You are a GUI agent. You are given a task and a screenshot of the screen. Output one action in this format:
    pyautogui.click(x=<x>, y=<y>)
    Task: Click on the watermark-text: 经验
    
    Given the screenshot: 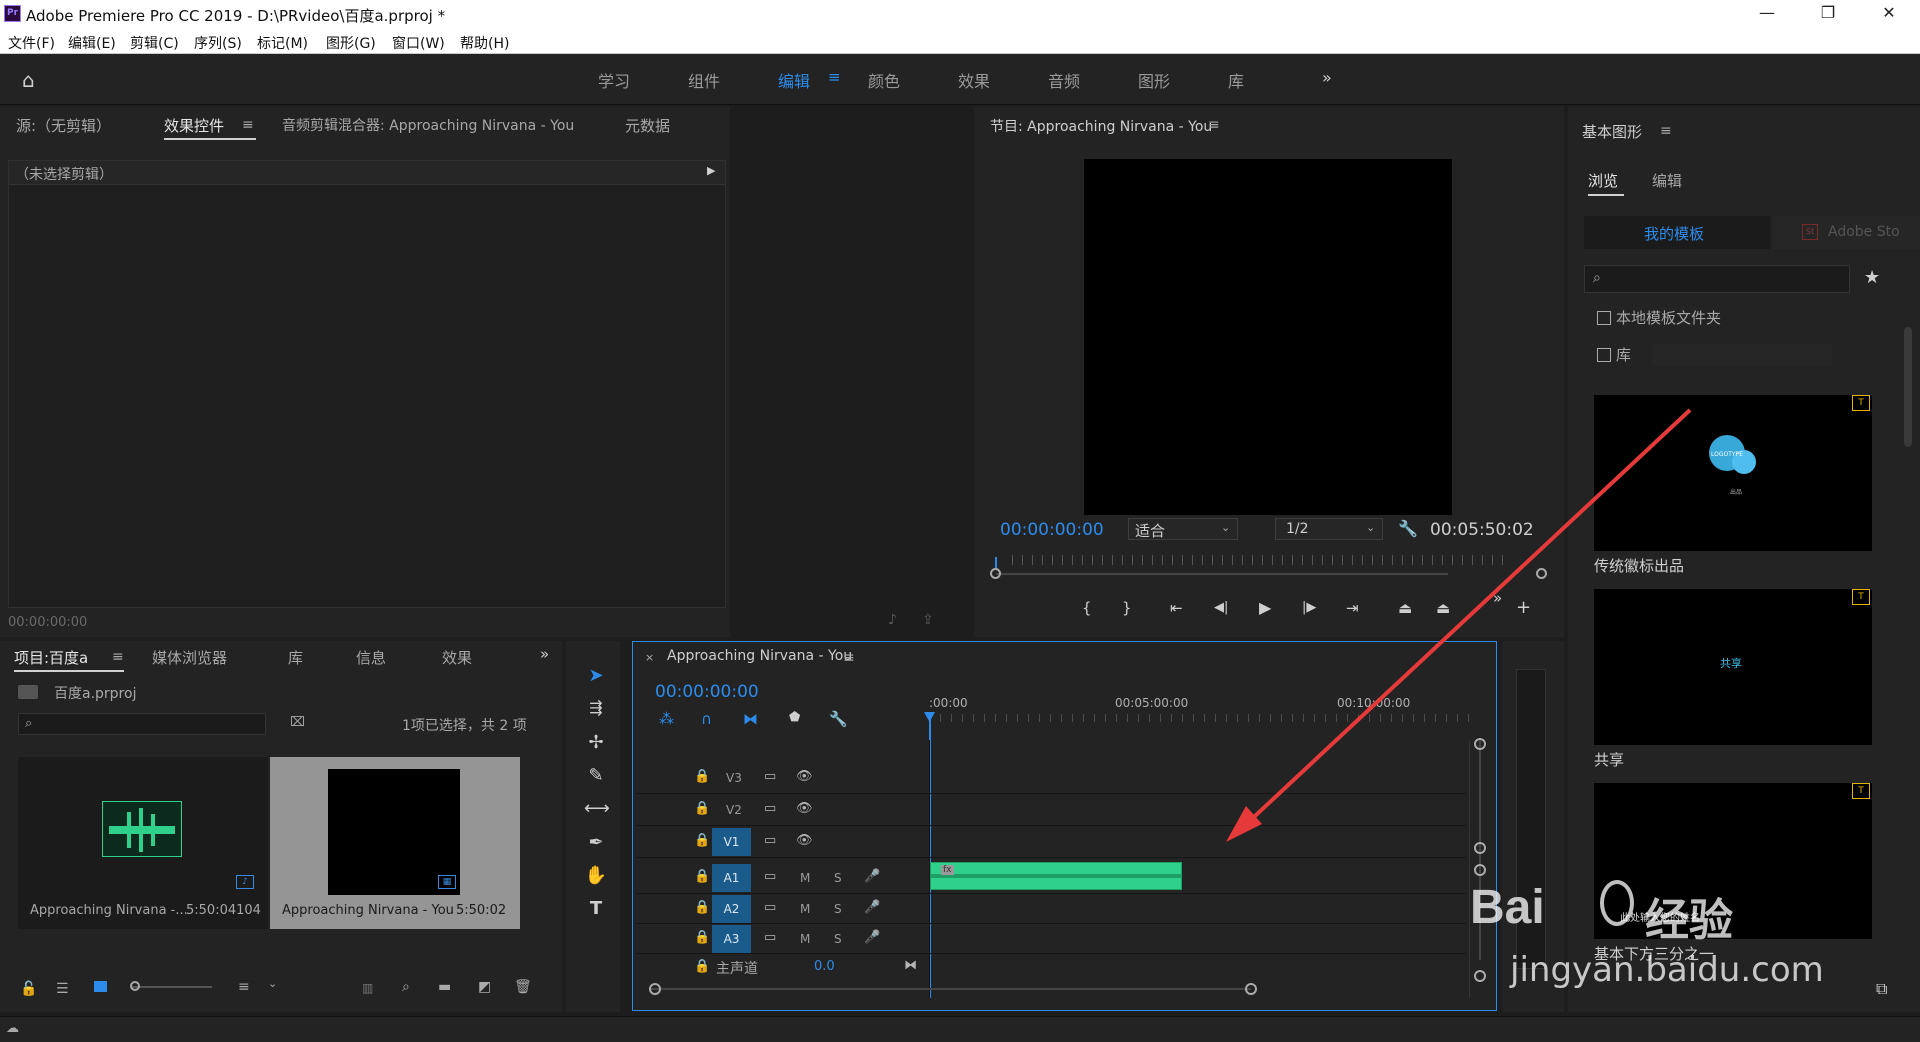 What is the action you would take?
    pyautogui.click(x=1689, y=920)
    